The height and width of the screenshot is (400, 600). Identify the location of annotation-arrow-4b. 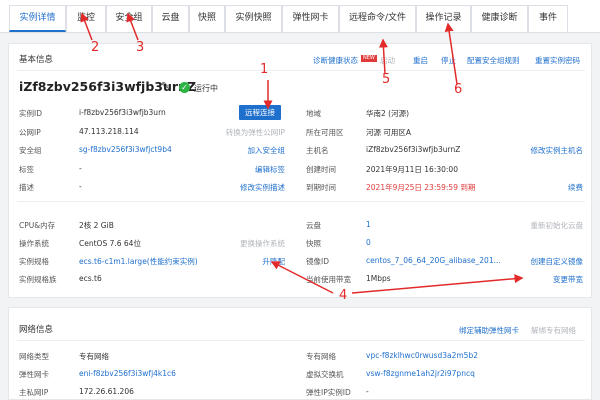
(437, 284).